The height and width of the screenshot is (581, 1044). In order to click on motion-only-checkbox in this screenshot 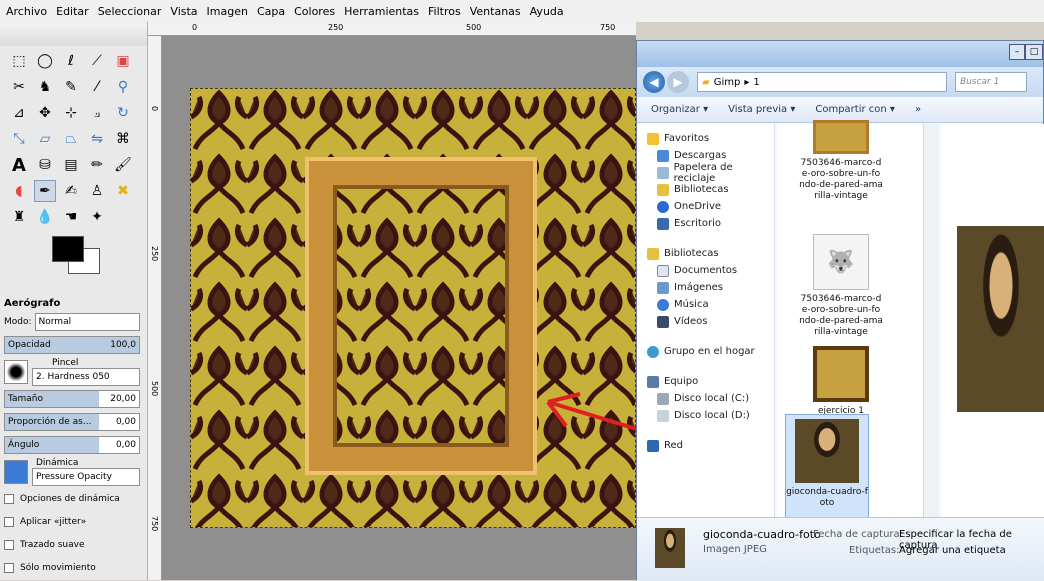, I will do `click(9, 568)`.